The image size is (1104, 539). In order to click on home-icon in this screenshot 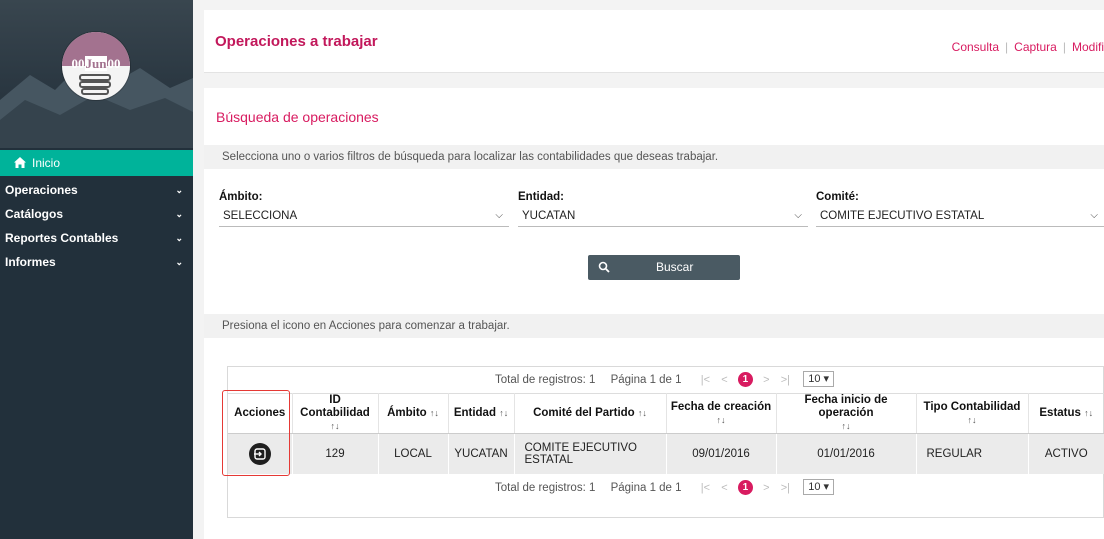, I will do `click(20, 162)`.